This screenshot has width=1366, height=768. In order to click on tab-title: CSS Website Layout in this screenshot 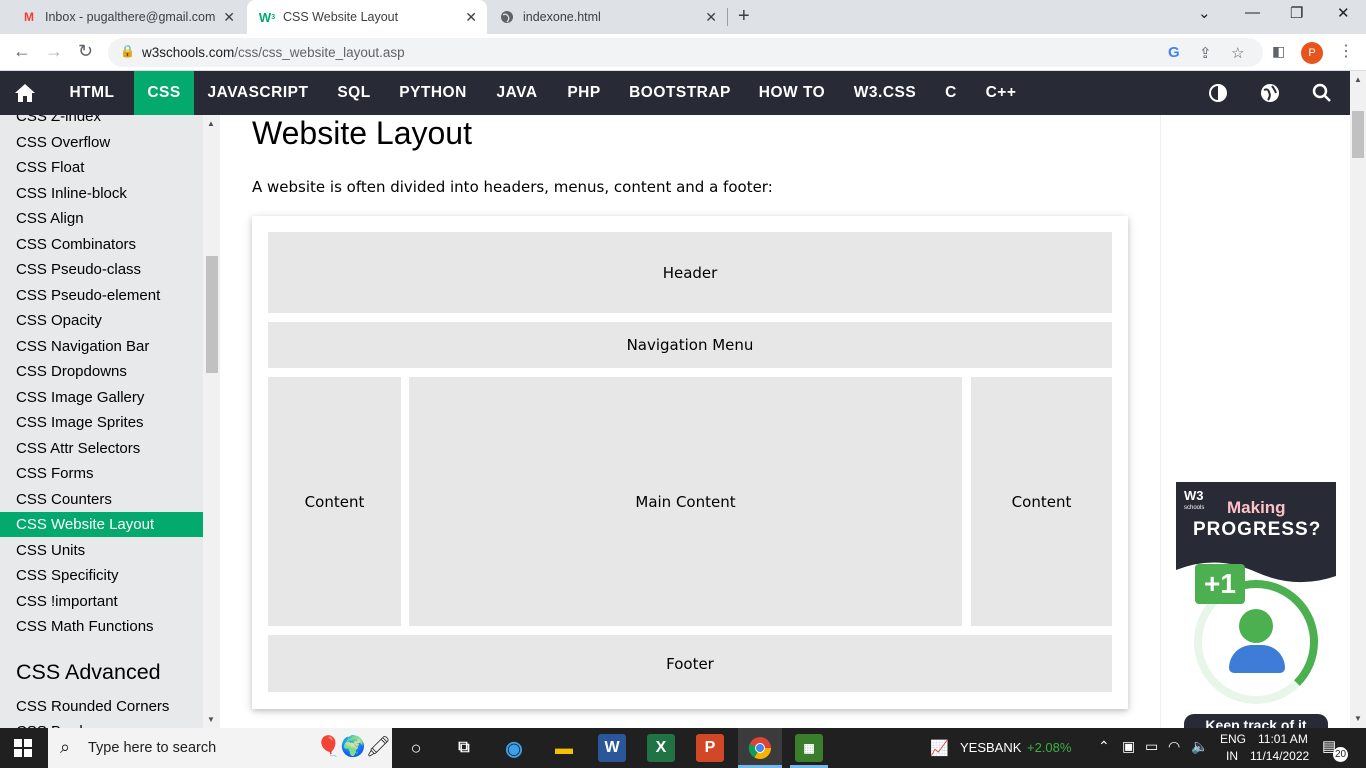, I will do `click(341, 17)`.